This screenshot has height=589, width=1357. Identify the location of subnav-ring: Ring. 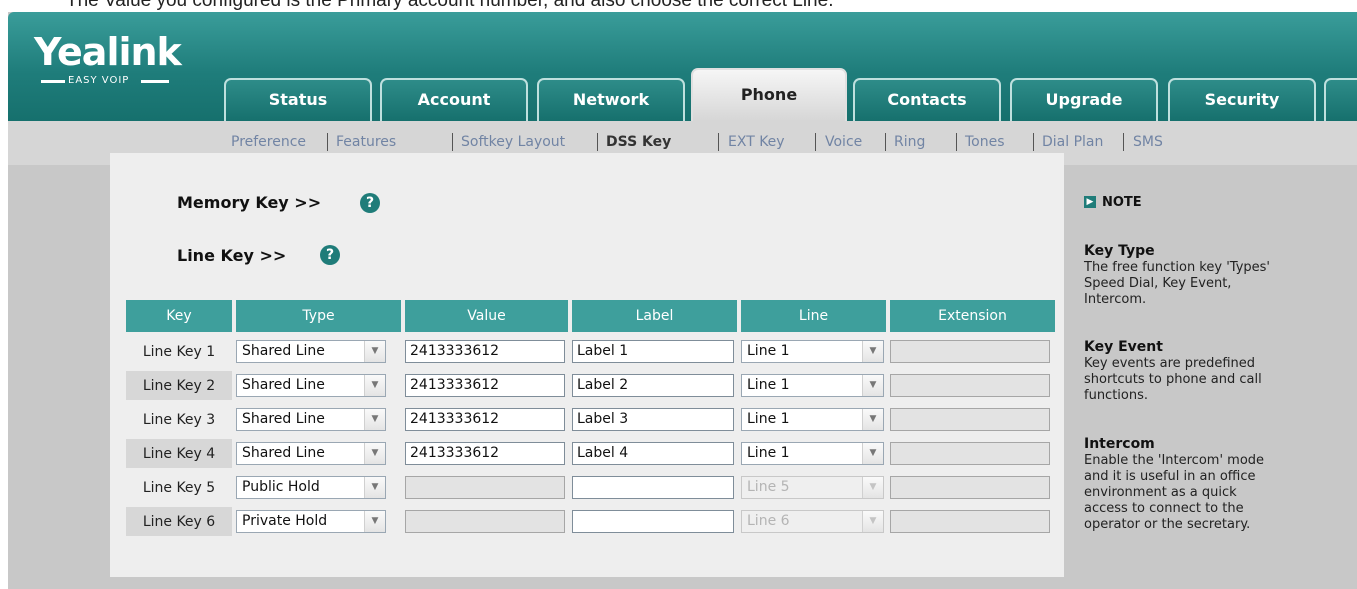
(909, 142).